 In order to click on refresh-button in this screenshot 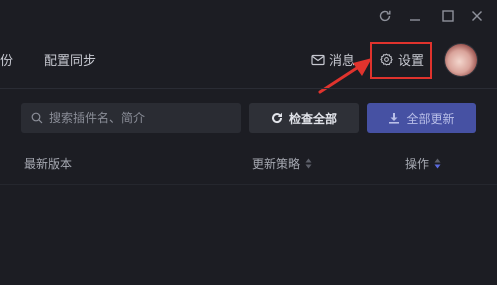, I will do `click(385, 16)`.